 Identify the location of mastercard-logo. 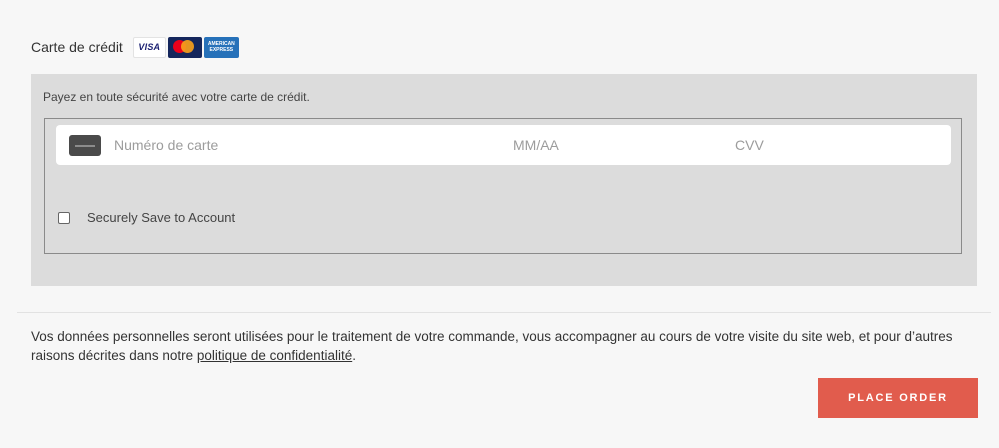
(184, 47).